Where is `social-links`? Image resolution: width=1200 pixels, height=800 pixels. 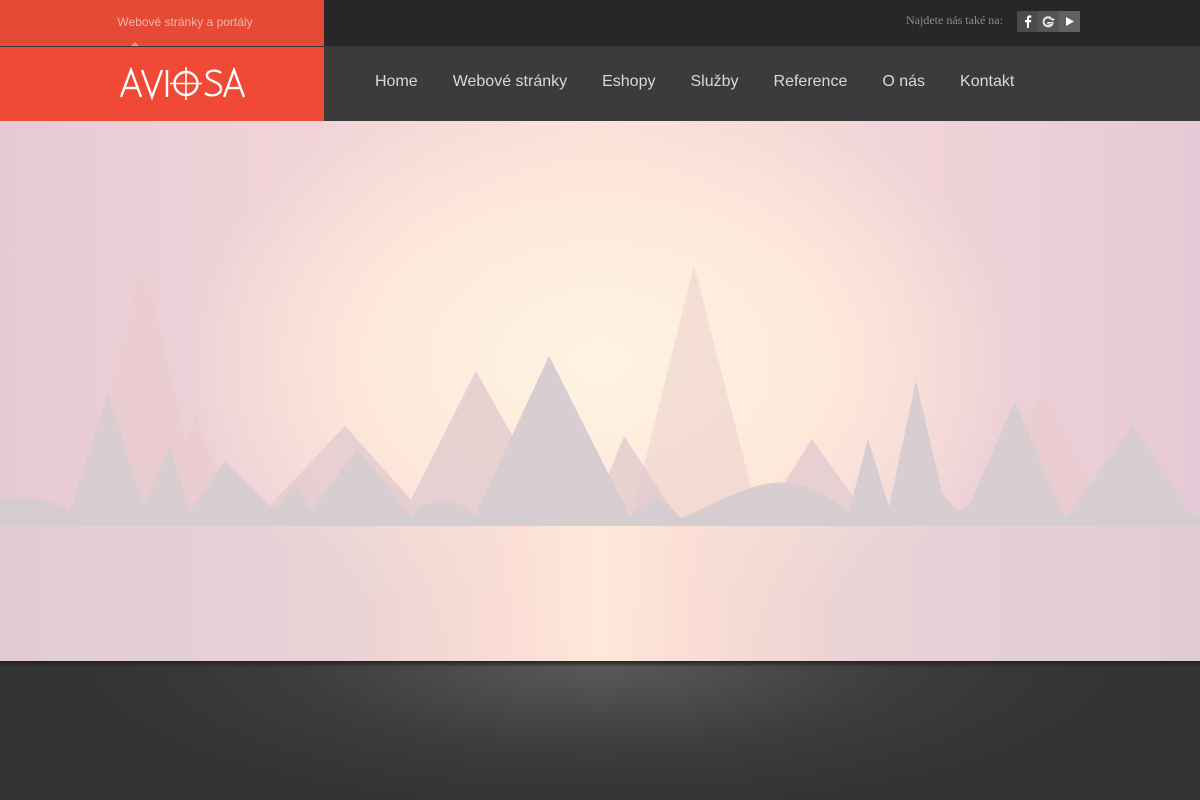 social-links is located at coordinates (1048, 21).